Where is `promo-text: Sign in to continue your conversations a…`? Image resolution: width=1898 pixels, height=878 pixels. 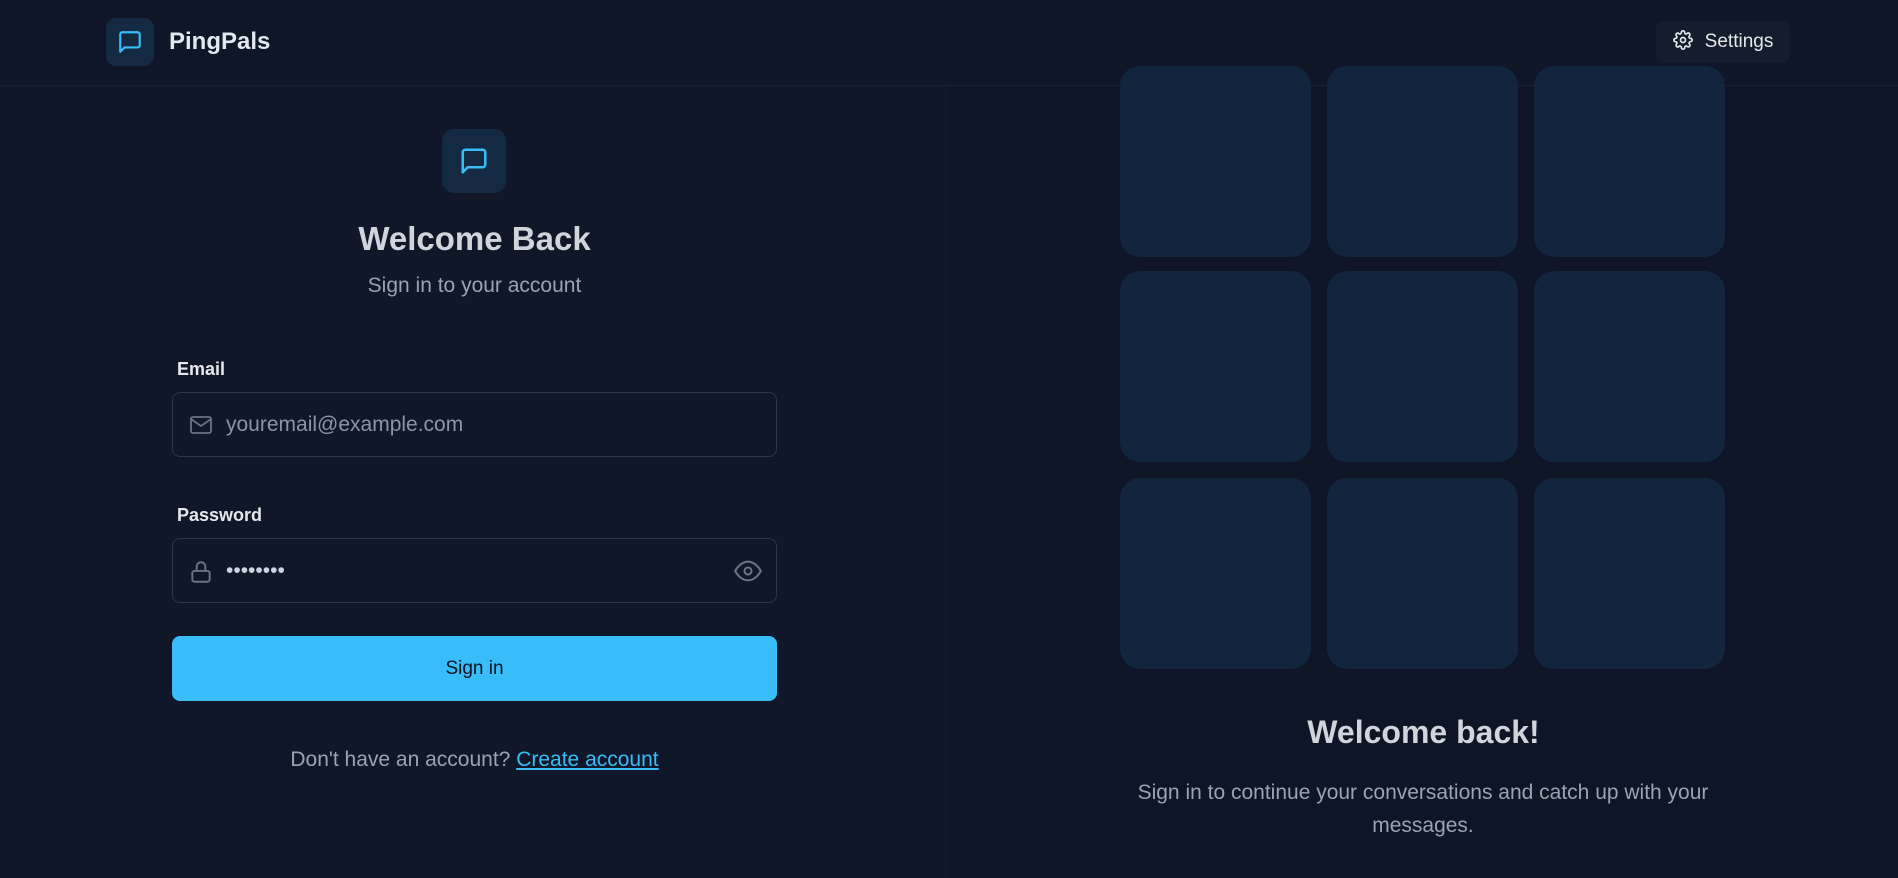
promo-text: Sign in to continue your conversations a… is located at coordinates (1423, 809).